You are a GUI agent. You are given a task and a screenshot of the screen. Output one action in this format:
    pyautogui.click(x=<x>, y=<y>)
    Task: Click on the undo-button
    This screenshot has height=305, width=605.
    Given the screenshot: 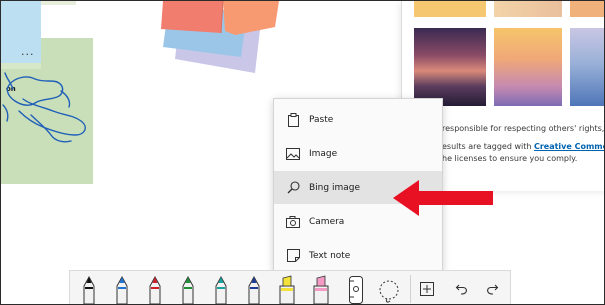 What is the action you would take?
    pyautogui.click(x=462, y=289)
    